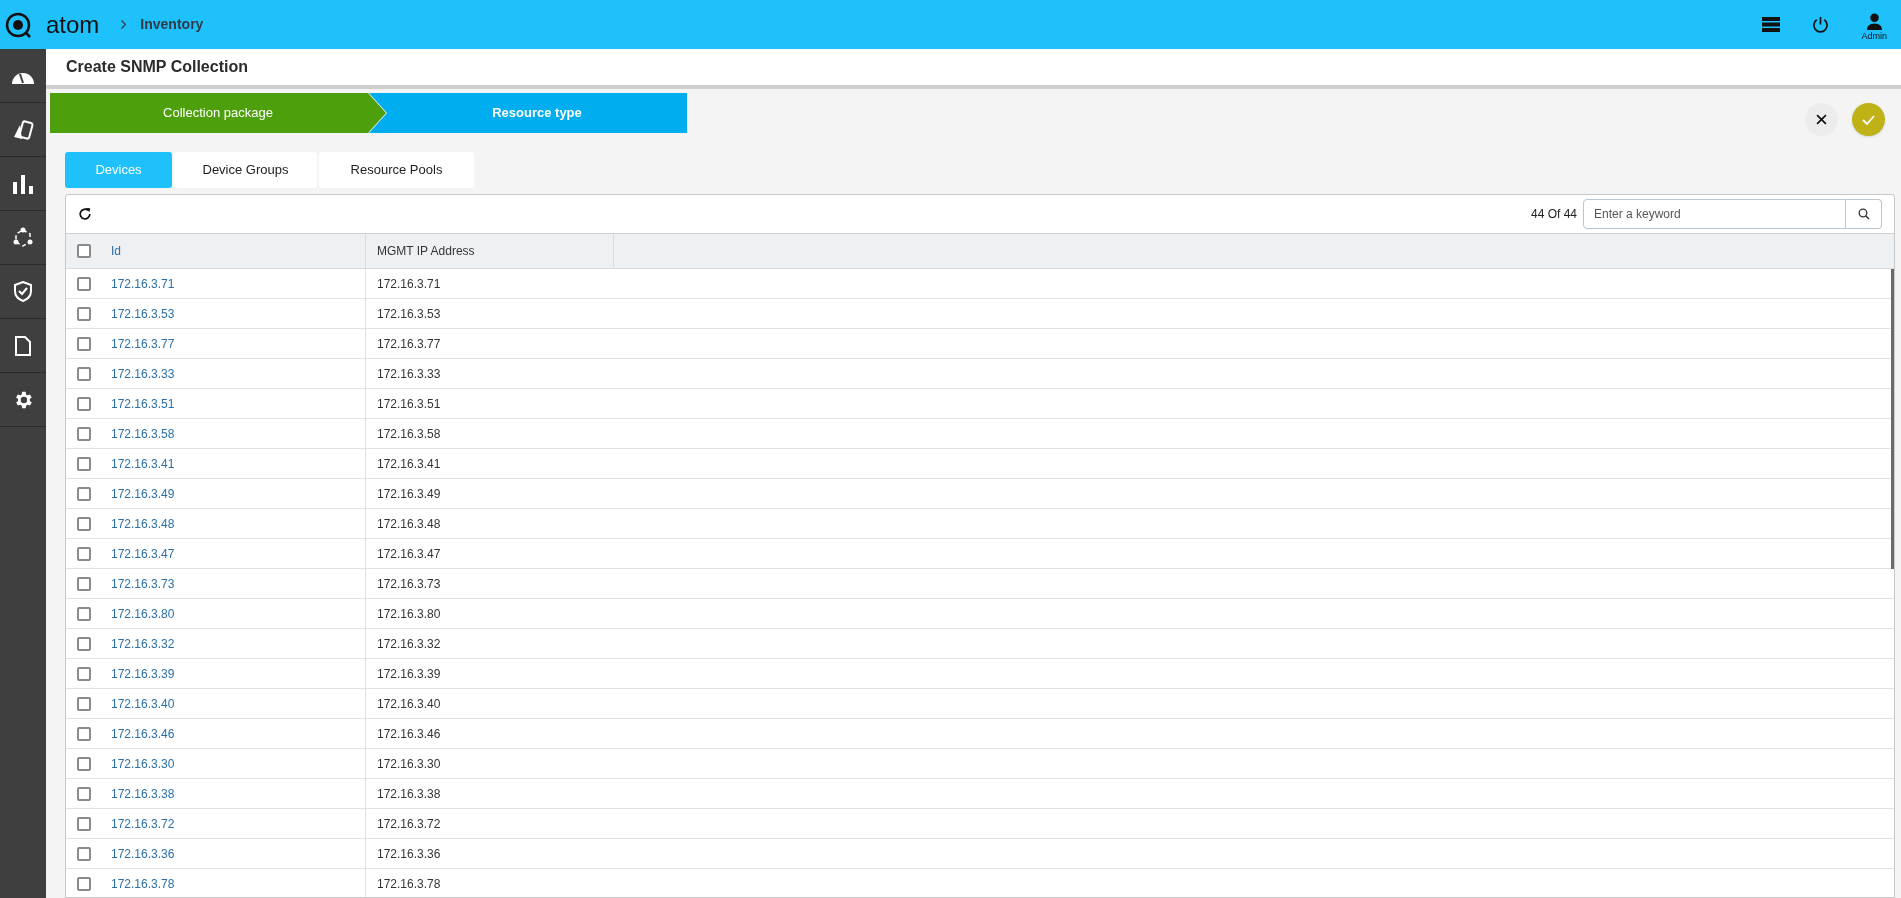 Image resolution: width=1901 pixels, height=898 pixels. What do you see at coordinates (143, 673) in the screenshot?
I see `device-id-link: 172.16.3.39` at bounding box center [143, 673].